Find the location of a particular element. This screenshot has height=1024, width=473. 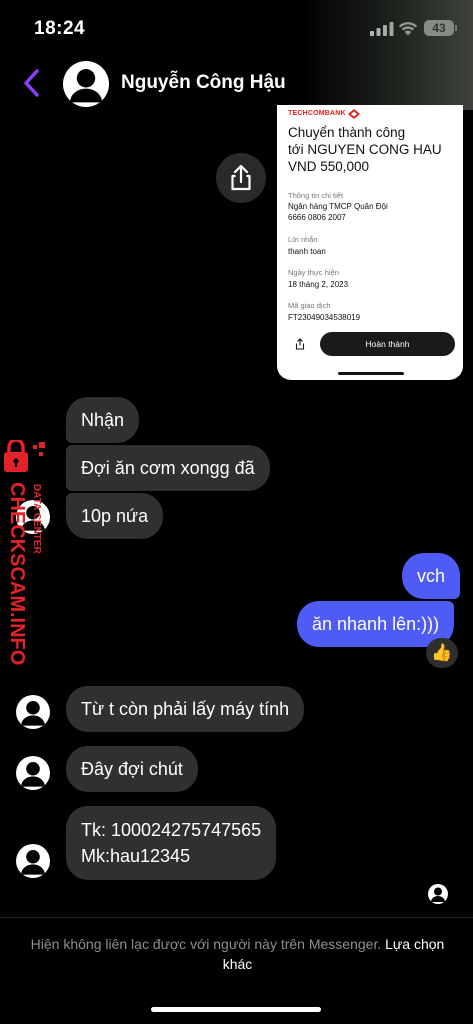

thumbs-up-icon: 👍 is located at coordinates (442, 653).